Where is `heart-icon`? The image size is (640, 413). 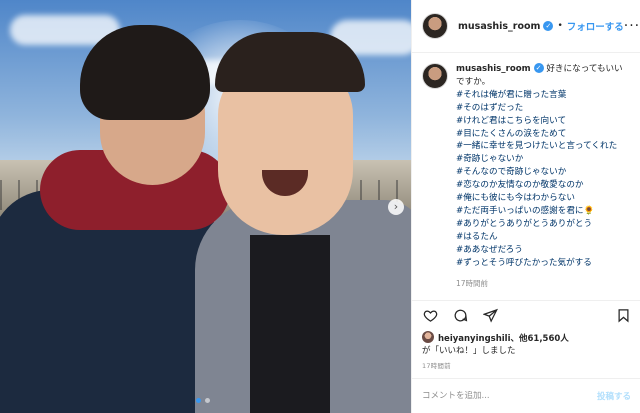 heart-icon is located at coordinates (430, 316).